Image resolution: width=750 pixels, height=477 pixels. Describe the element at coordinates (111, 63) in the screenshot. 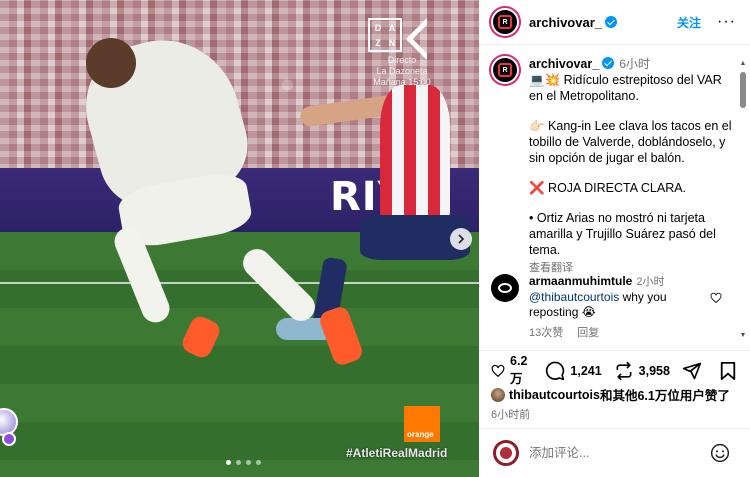

I see `player-head` at that location.